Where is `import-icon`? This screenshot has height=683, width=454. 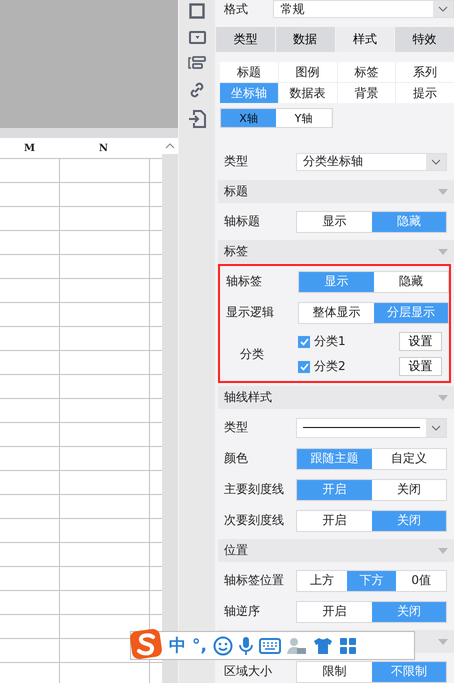
import-icon is located at coordinates (197, 119).